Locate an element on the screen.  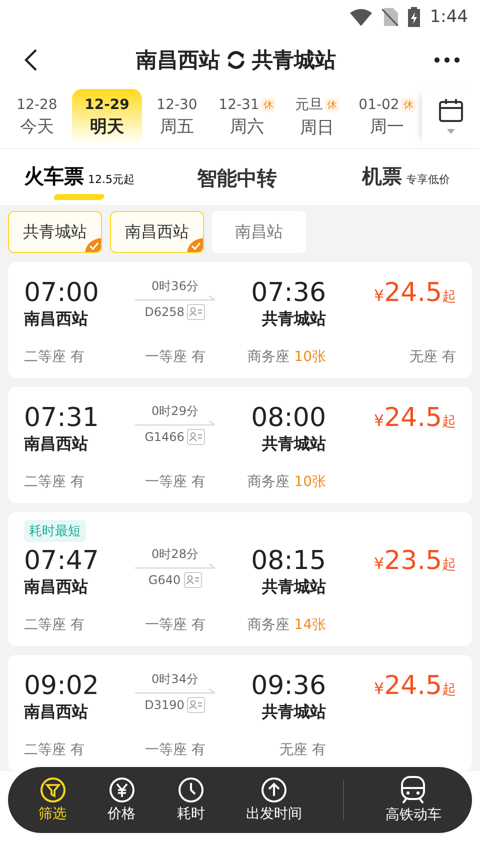
toolbar-button: 价格 is located at coordinates (122, 800).